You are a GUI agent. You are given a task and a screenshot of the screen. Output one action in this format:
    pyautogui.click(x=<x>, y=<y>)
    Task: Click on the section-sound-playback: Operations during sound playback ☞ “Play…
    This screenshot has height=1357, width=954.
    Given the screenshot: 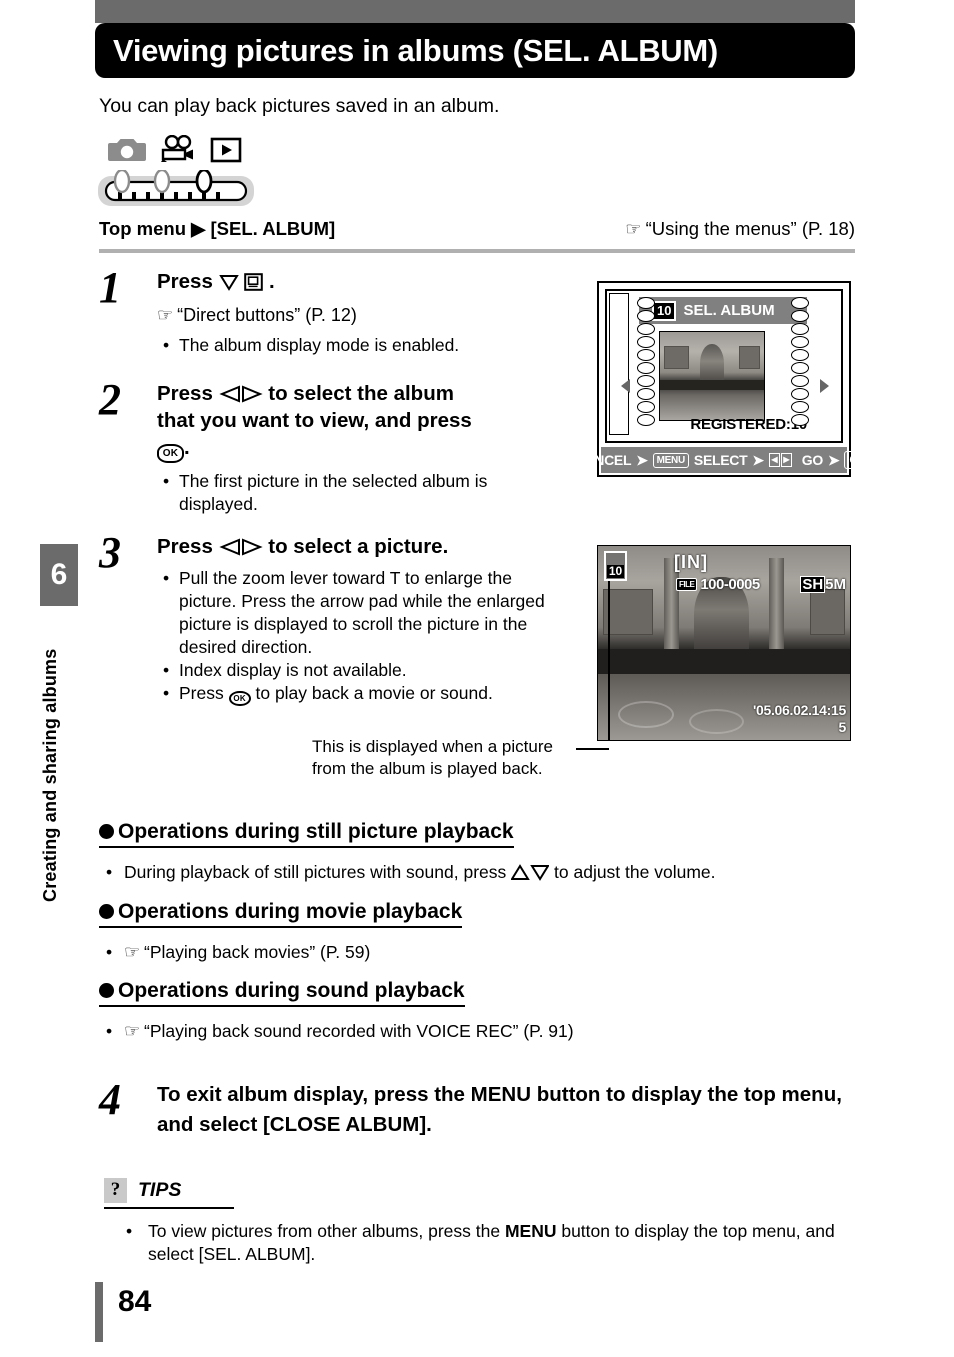 What is the action you would take?
    pyautogui.click(x=477, y=1011)
    